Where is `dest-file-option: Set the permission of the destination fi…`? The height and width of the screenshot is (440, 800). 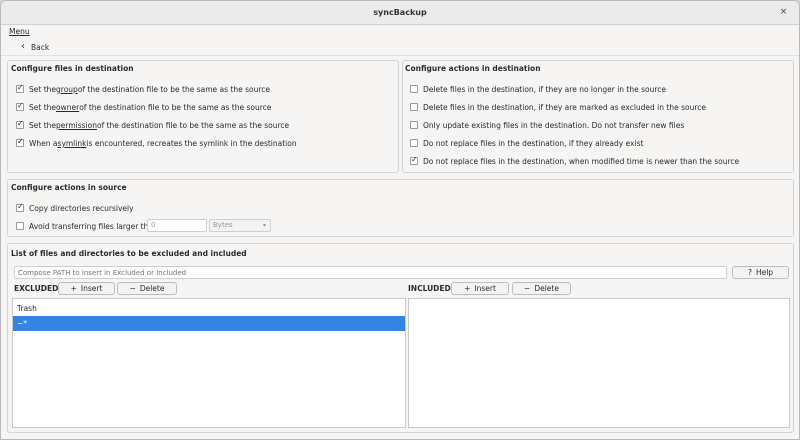
dest-file-option: Set the permission of the destination fi… is located at coordinates (152, 125).